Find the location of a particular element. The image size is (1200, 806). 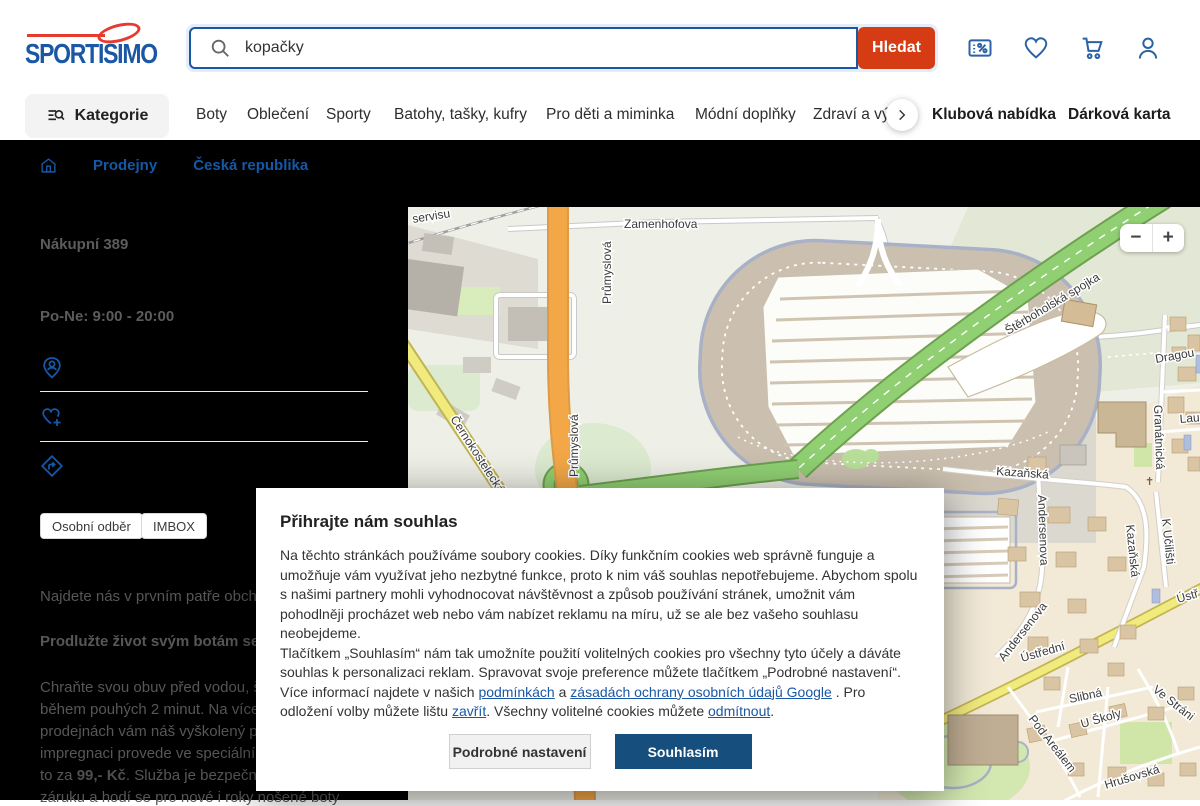

map-label-laudonova: Laud is located at coordinates (1189, 418).